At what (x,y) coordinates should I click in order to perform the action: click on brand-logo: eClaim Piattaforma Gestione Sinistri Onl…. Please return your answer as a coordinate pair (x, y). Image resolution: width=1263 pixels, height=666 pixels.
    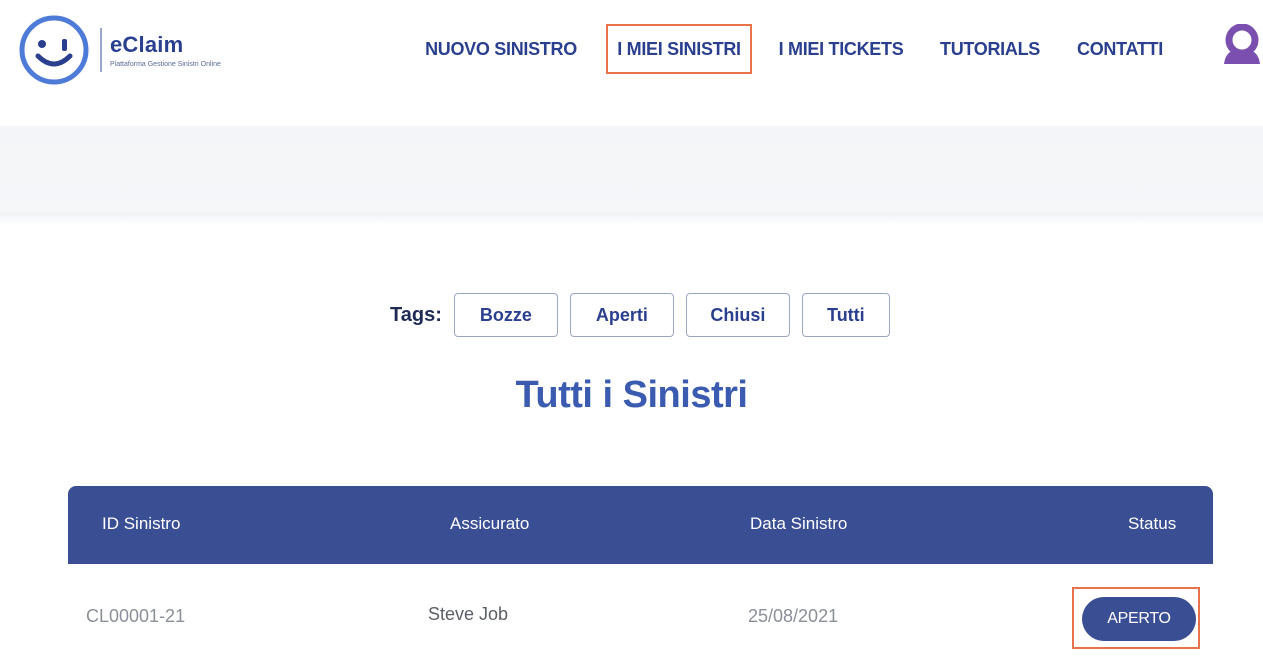
    Looking at the image, I should click on (148, 50).